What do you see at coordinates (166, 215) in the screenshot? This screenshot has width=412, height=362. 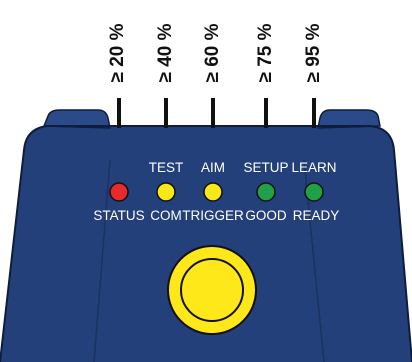 I see `led-bottom-label-com: COM` at bounding box center [166, 215].